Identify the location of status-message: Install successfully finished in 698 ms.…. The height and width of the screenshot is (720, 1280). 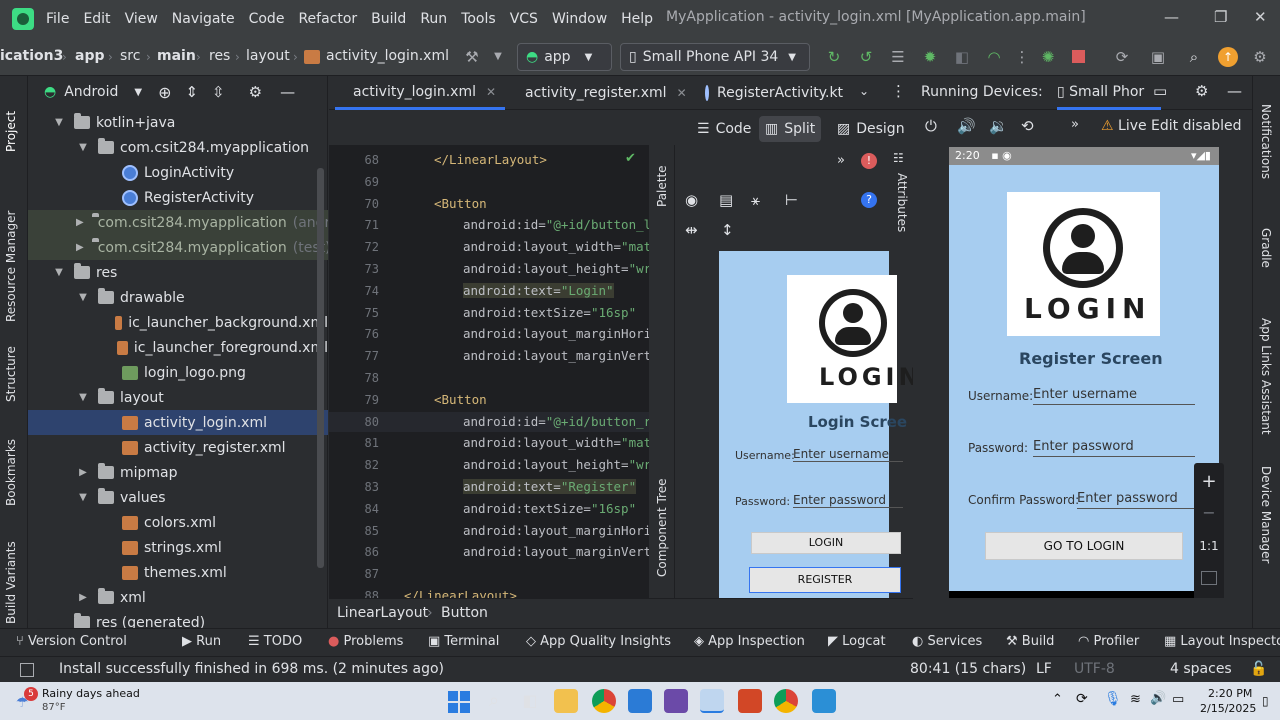
(251, 669).